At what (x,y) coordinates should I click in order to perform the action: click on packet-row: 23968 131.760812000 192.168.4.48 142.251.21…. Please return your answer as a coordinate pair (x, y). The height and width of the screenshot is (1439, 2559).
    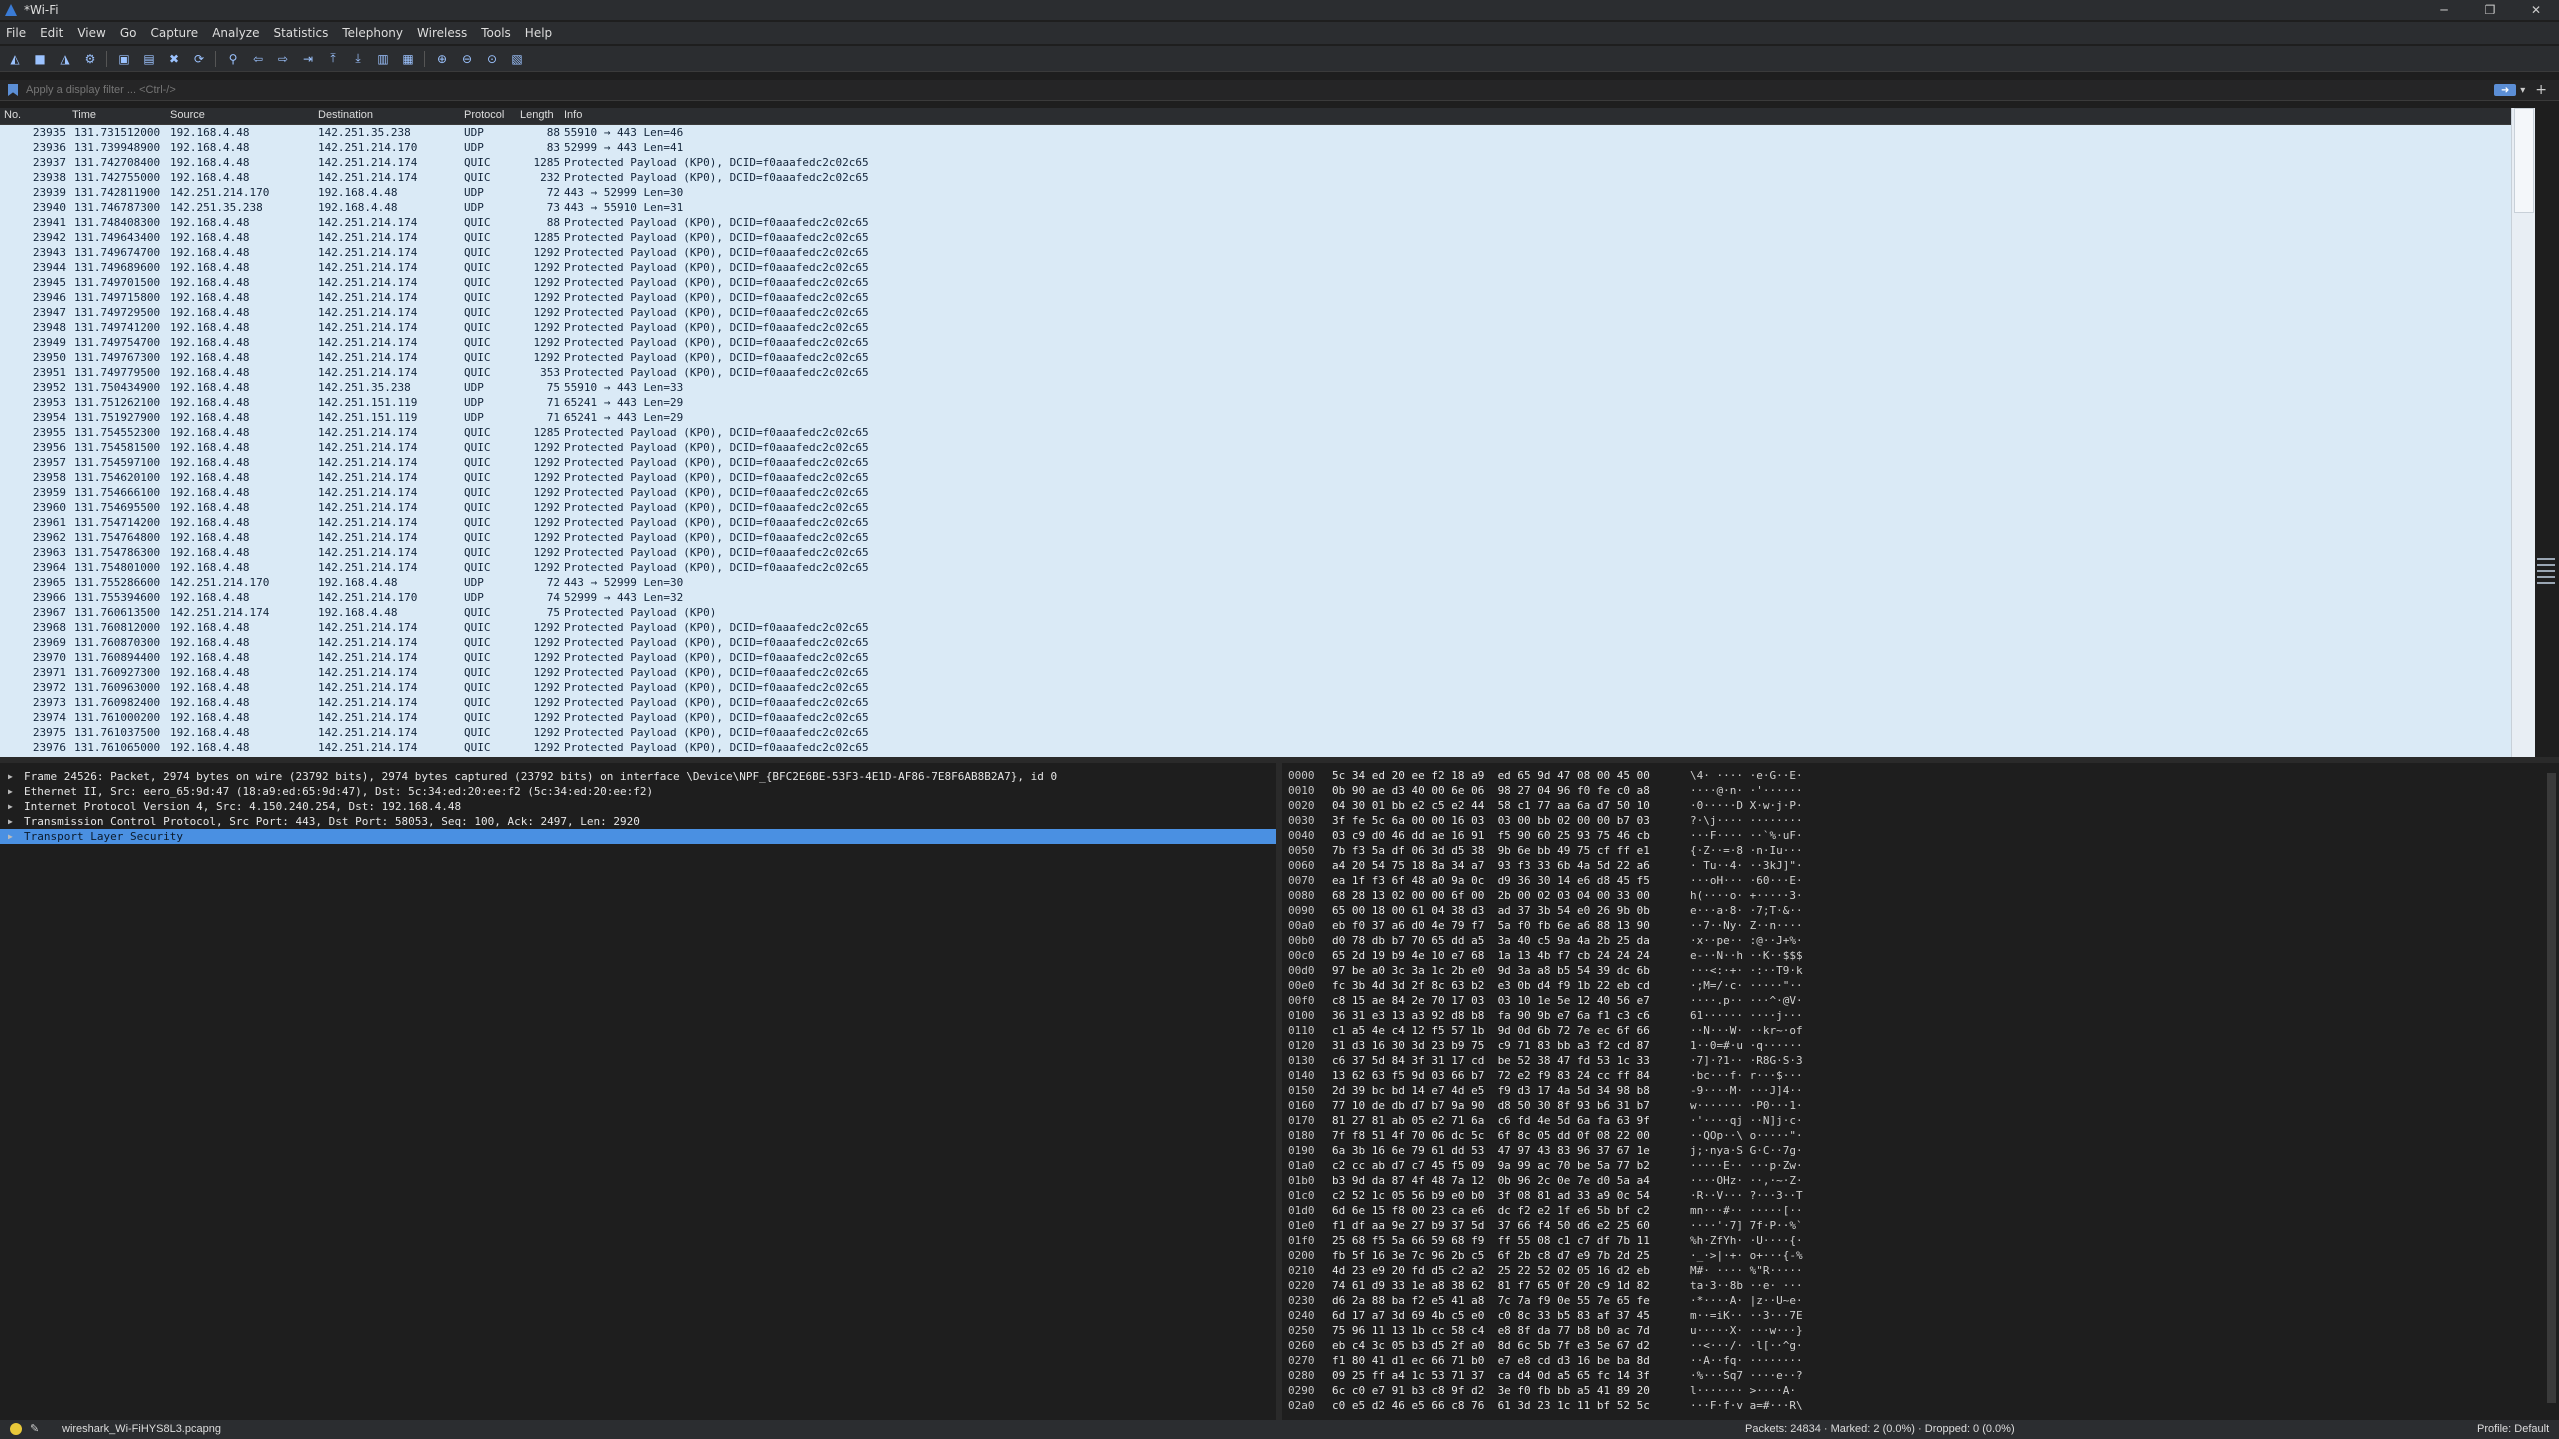
    Looking at the image, I should click on (1255, 627).